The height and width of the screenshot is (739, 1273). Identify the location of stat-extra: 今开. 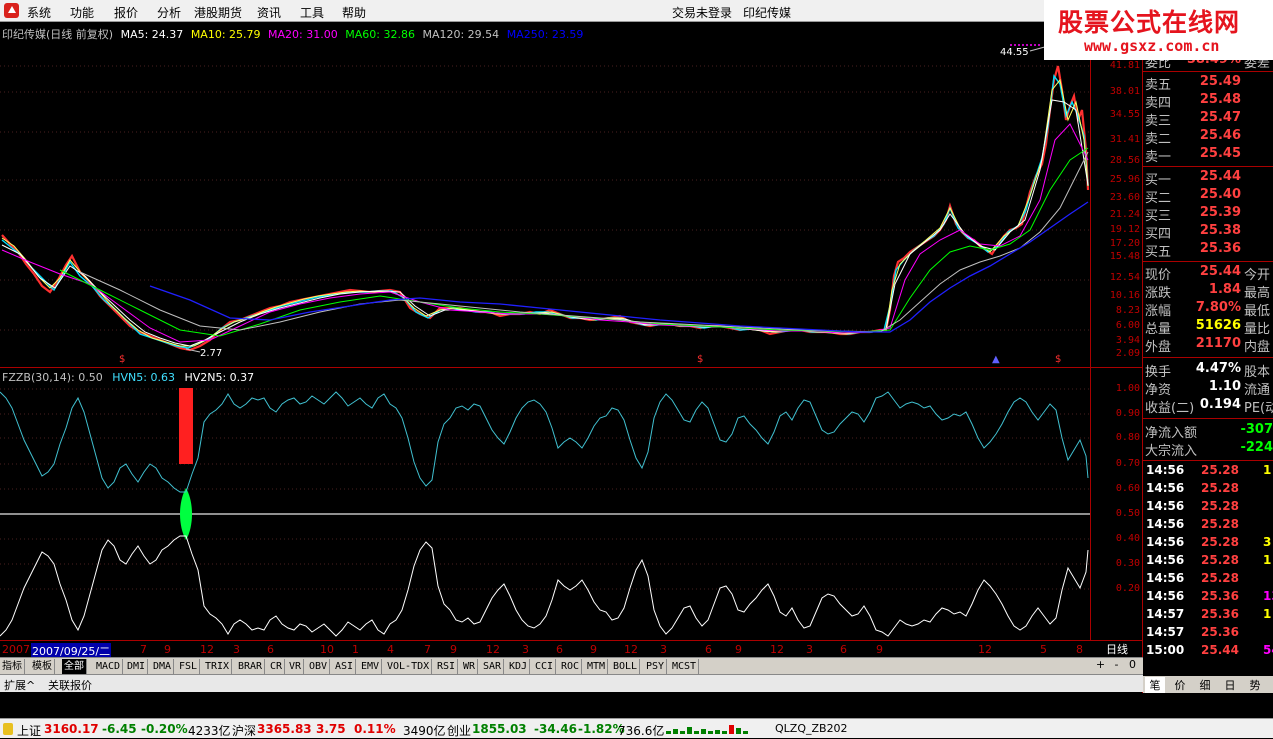
(1257, 275).